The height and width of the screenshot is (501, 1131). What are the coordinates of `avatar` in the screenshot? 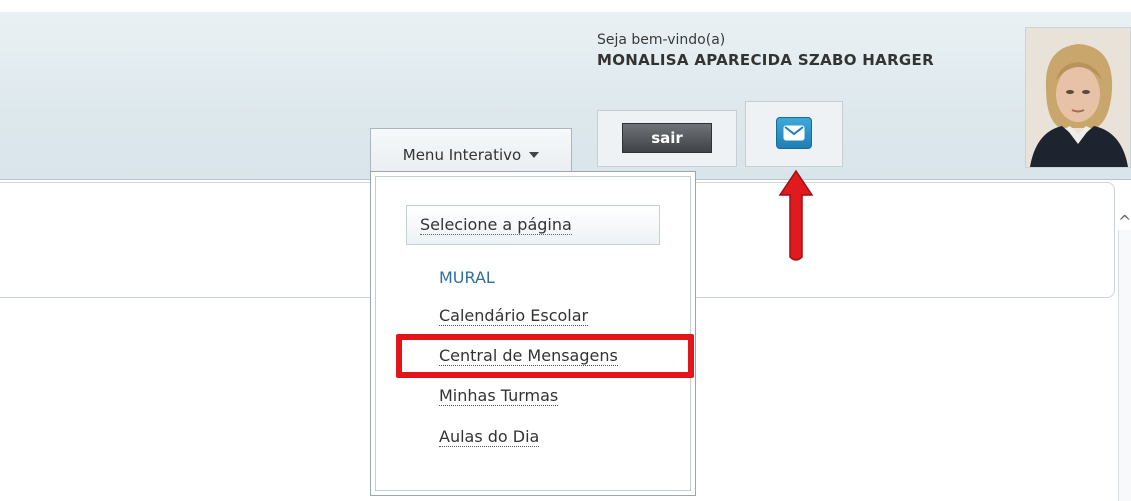 It's located at (1078, 97).